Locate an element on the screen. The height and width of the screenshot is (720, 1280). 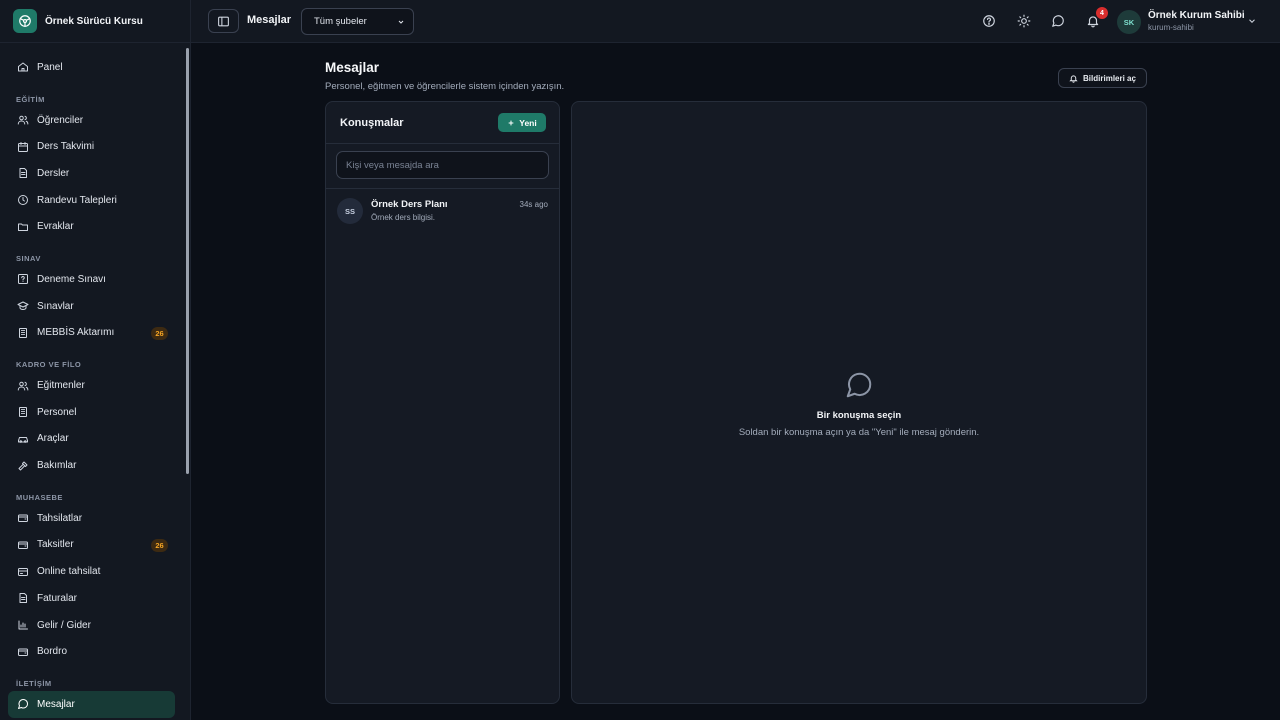
car-icon is located at coordinates (23, 439).